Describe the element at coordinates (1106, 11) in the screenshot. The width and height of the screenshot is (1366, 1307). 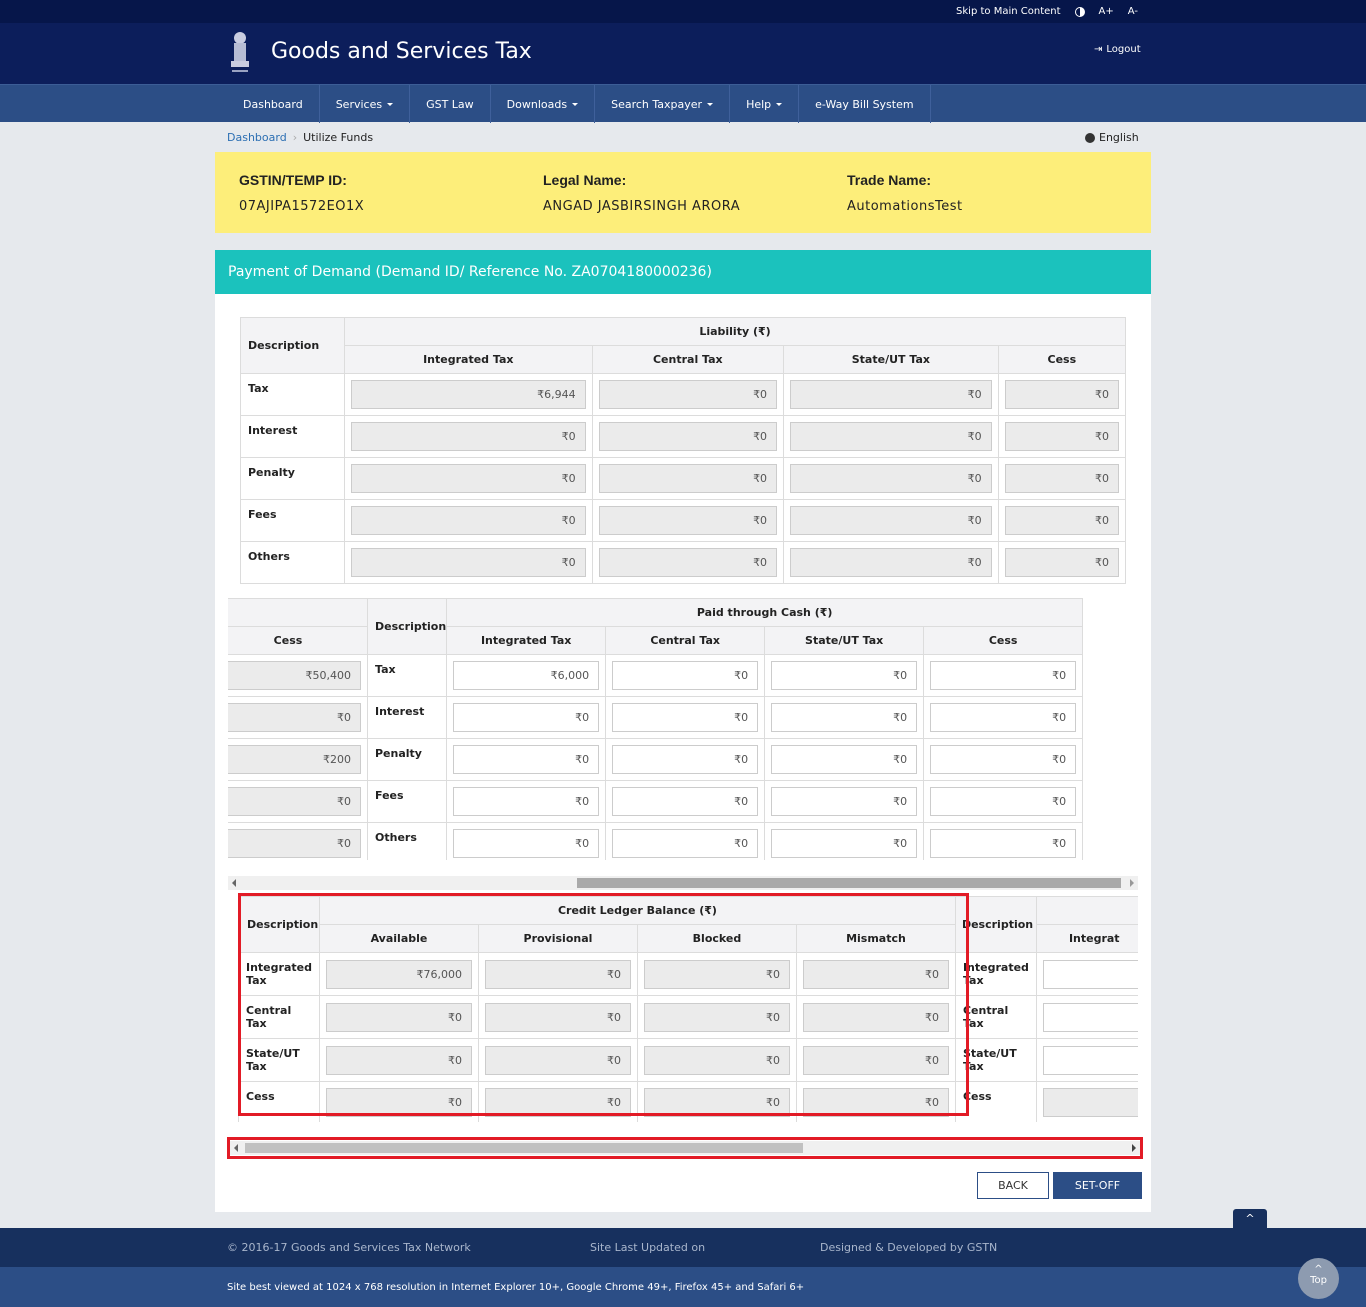
I see `font-increase-button: A+` at that location.